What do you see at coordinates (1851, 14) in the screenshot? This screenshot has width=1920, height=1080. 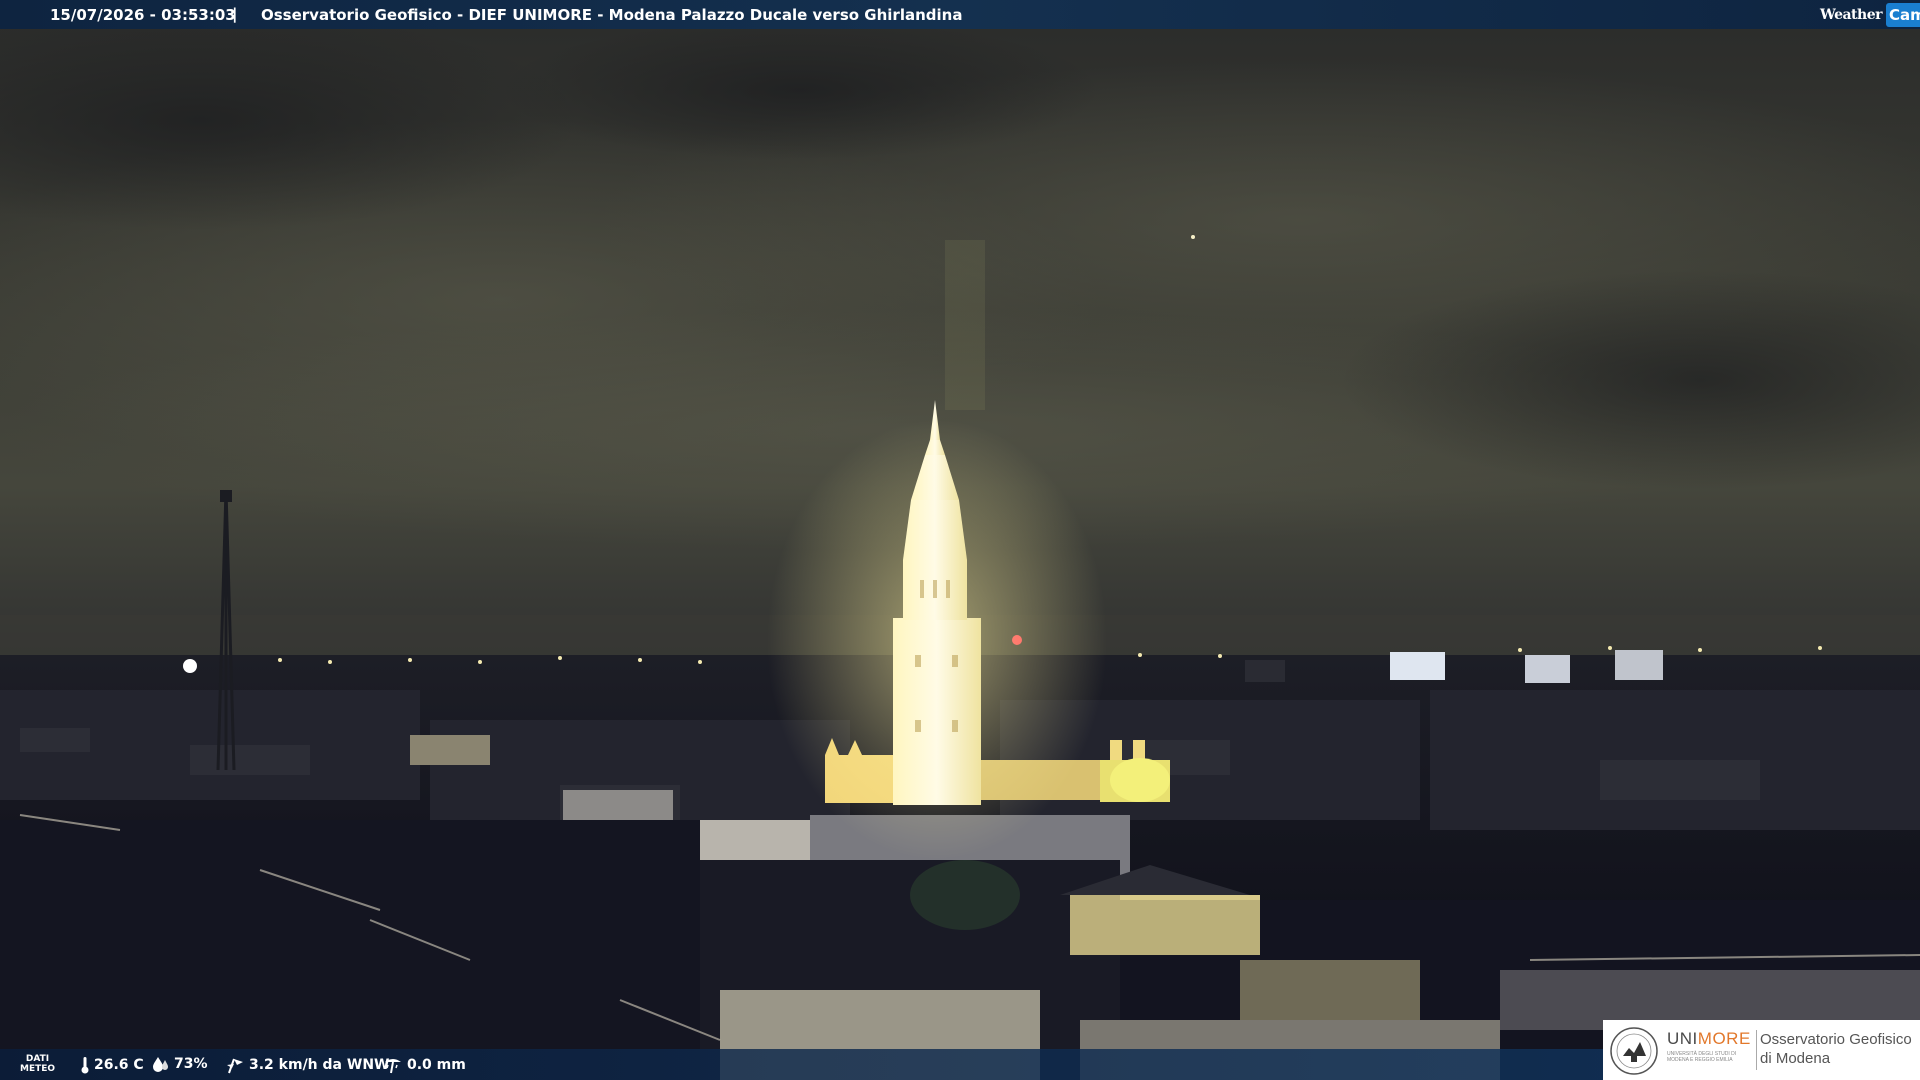 I see `weathercam-logo-word: Weather` at bounding box center [1851, 14].